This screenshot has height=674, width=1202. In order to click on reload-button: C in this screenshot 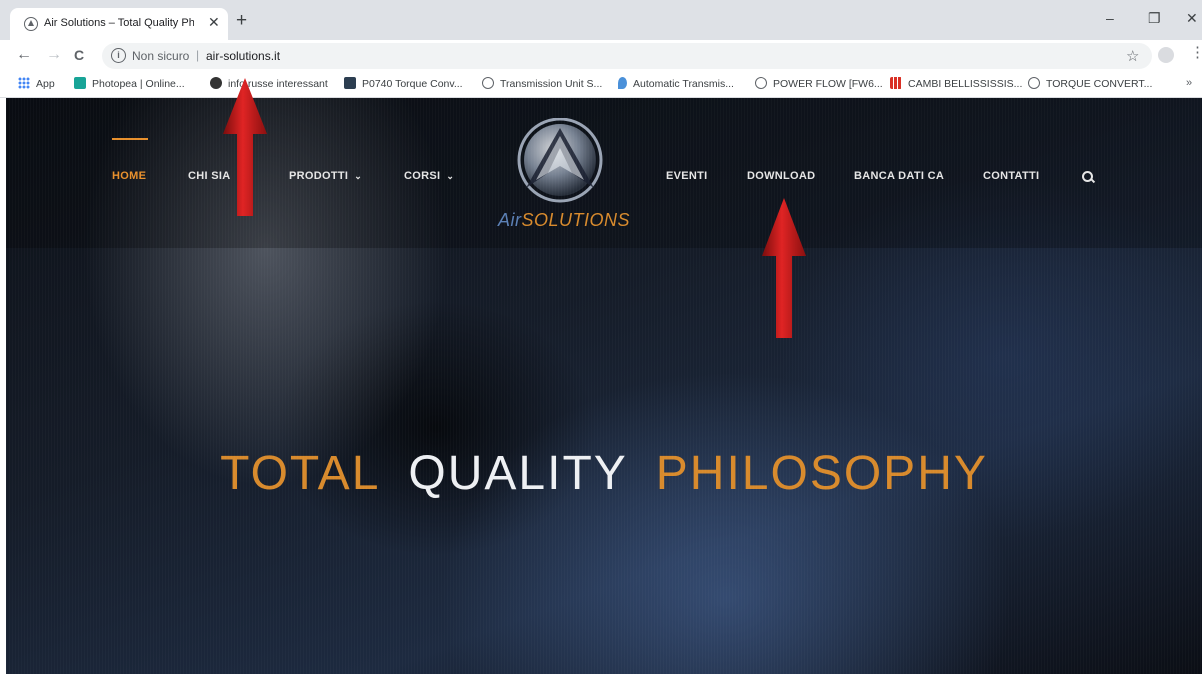, I will do `click(79, 55)`.